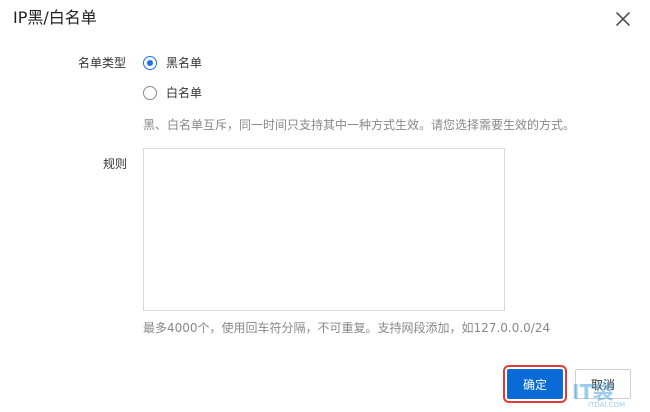 The image size is (650, 412). What do you see at coordinates (535, 384) in the screenshot?
I see `confirm-button: 确定` at bounding box center [535, 384].